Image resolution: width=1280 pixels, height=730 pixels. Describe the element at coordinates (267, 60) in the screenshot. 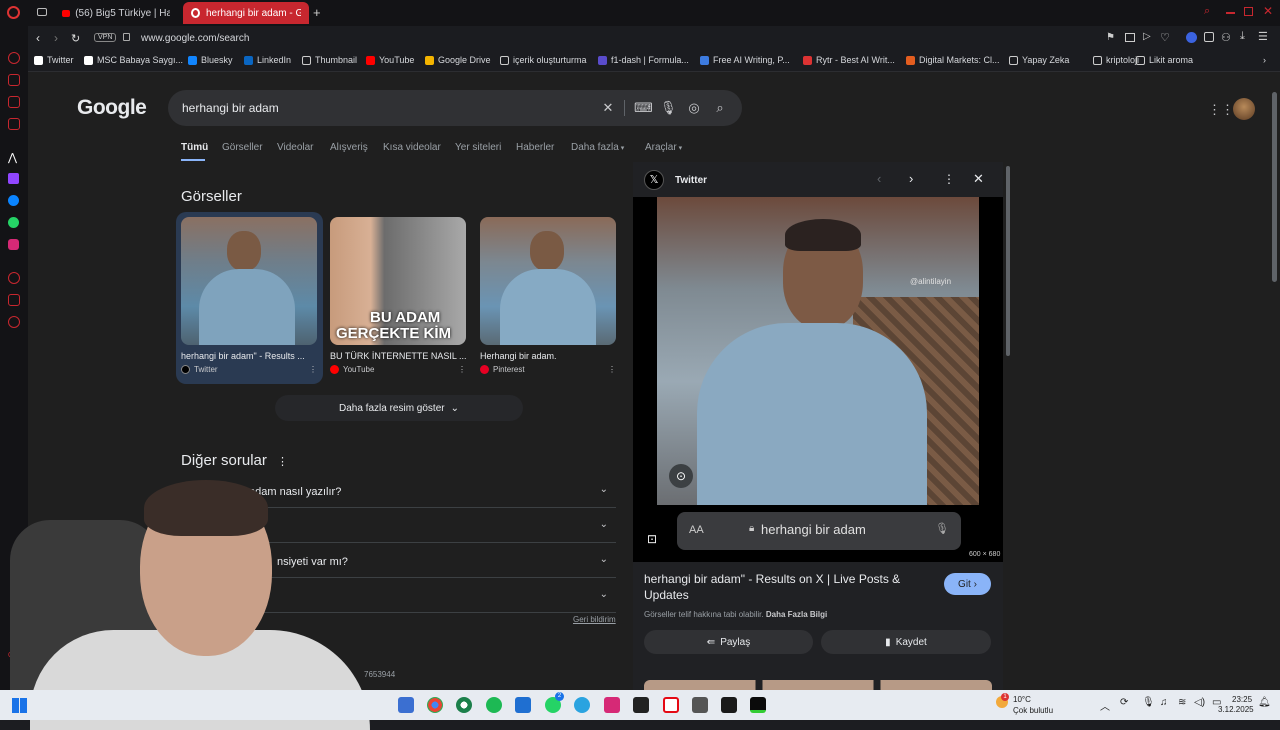

I see `bookmark-item: LinkedIn` at that location.